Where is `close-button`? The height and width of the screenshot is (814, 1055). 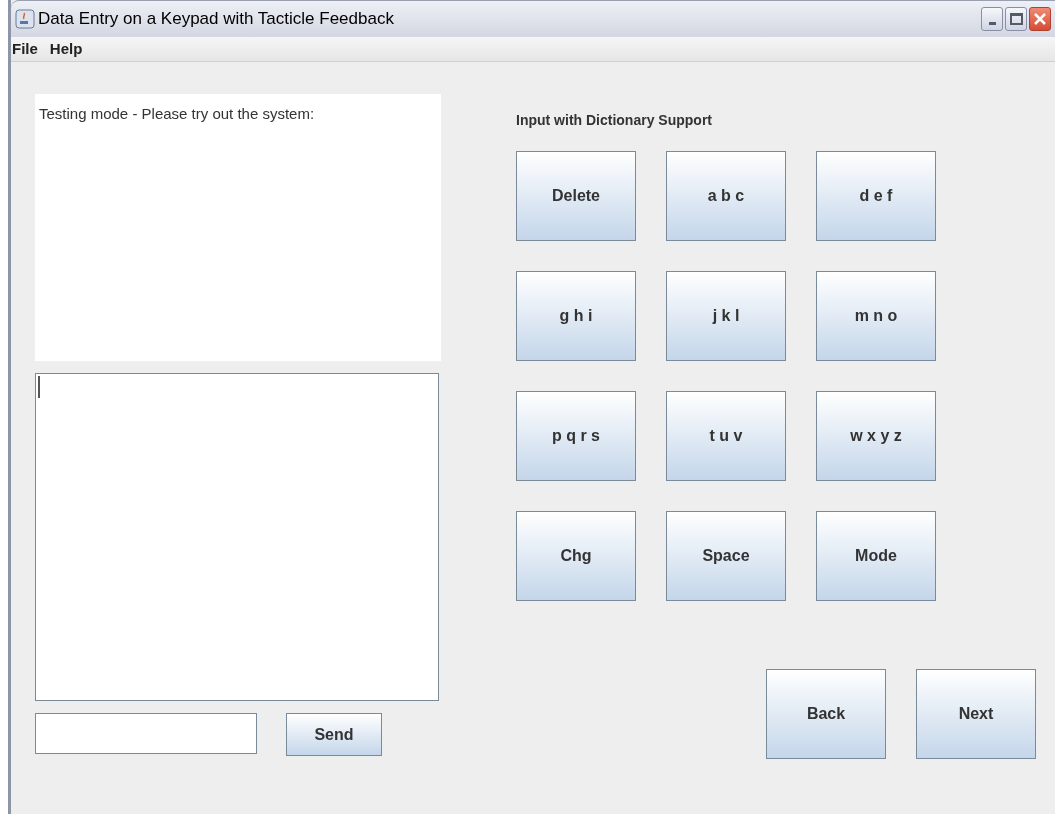
close-button is located at coordinates (1040, 19).